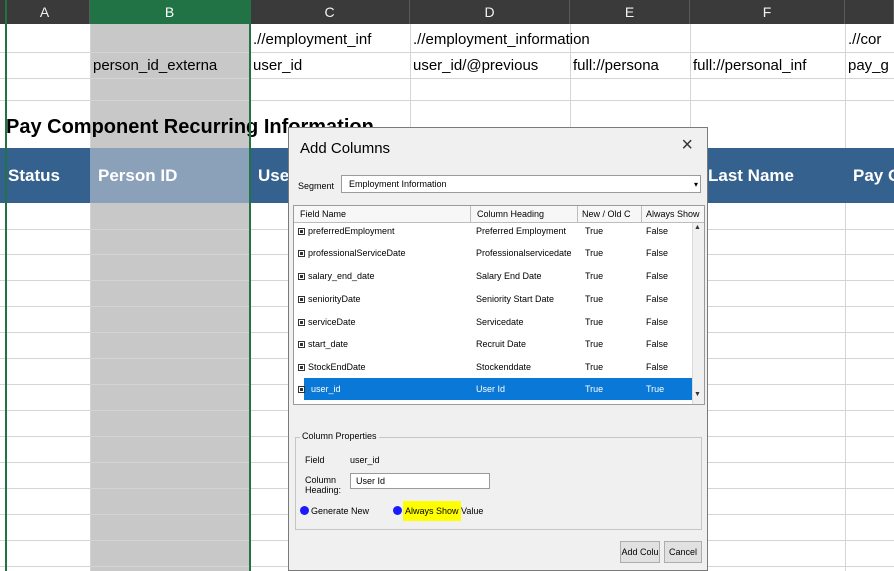  I want to click on cell-g1: .//cor, so click(869, 40).